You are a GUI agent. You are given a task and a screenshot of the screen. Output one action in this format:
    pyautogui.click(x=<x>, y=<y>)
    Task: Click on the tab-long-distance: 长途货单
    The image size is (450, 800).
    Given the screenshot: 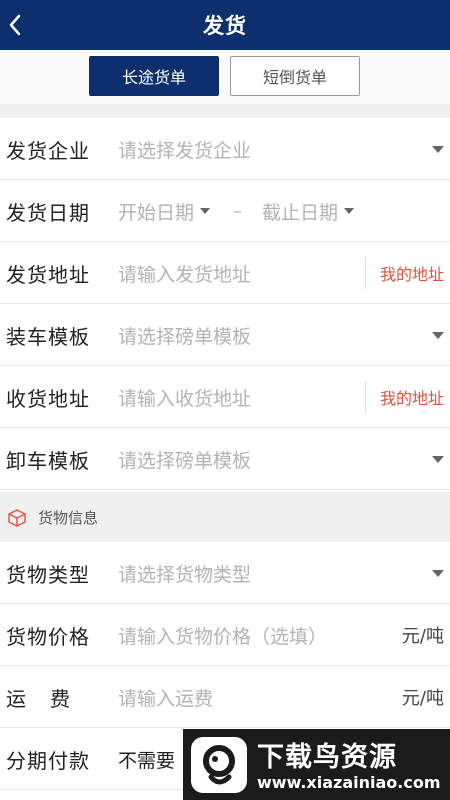 What is the action you would take?
    pyautogui.click(x=154, y=76)
    